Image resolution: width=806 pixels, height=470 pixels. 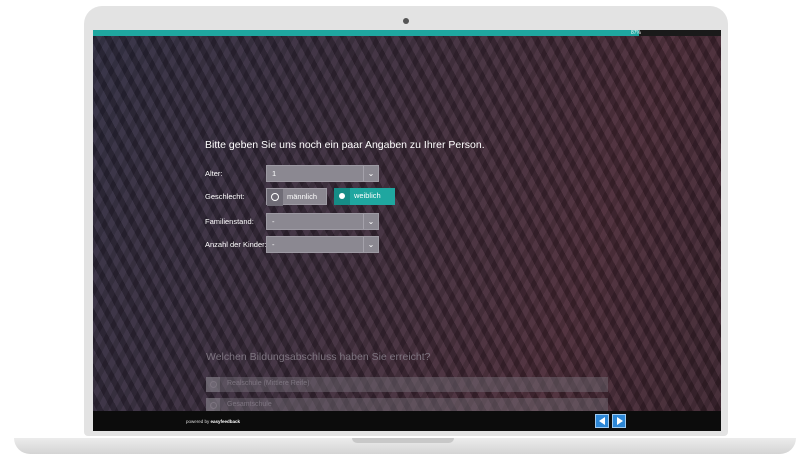 I want to click on gender-option-male: männlich, so click(x=296, y=197).